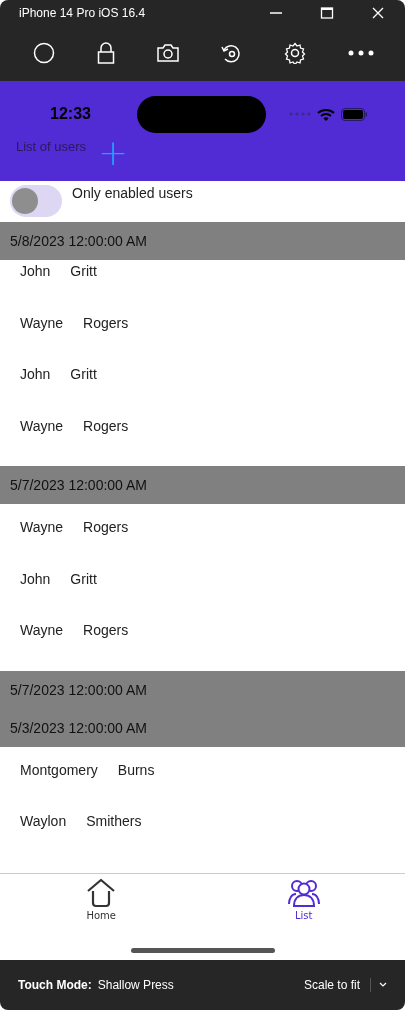 This screenshot has width=405, height=1010. What do you see at coordinates (303, 909) in the screenshot?
I see `tab: List` at bounding box center [303, 909].